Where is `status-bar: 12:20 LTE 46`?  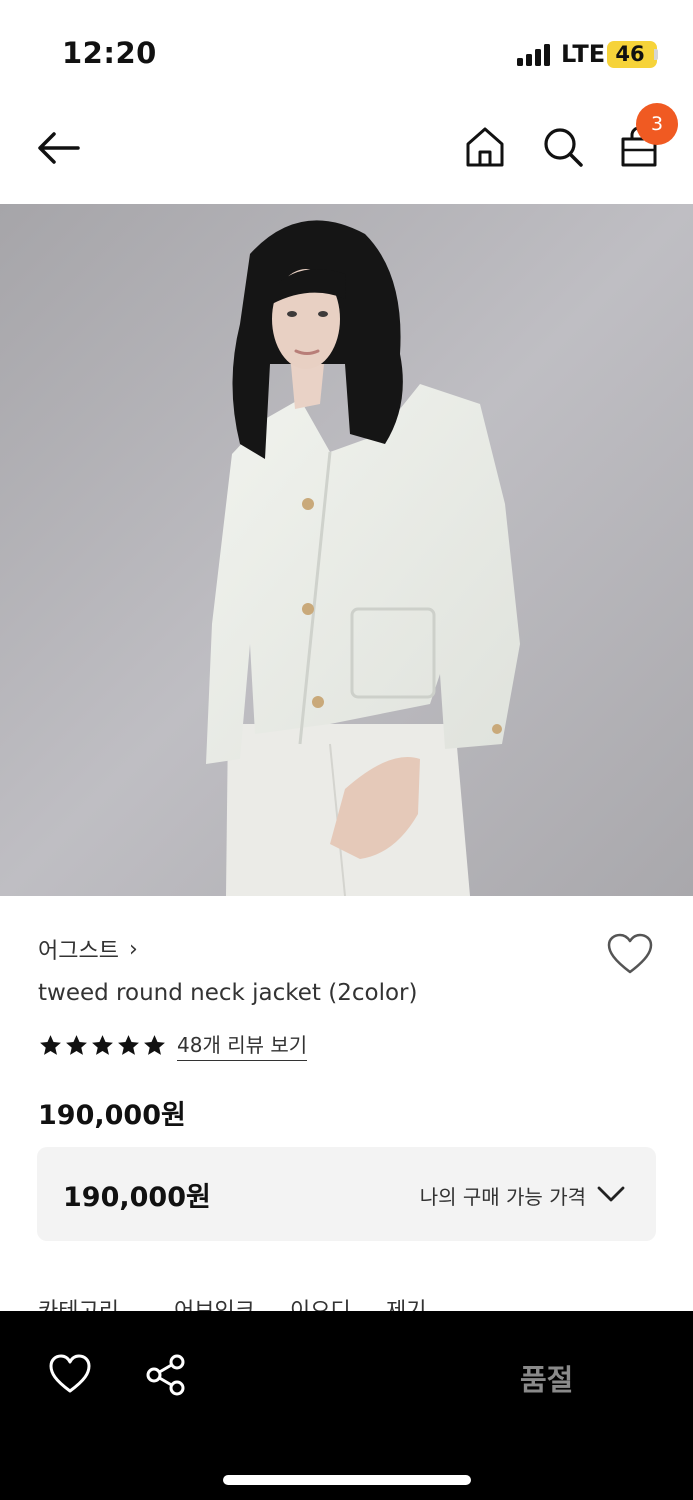 status-bar: 12:20 LTE 46 is located at coordinates (346, 50).